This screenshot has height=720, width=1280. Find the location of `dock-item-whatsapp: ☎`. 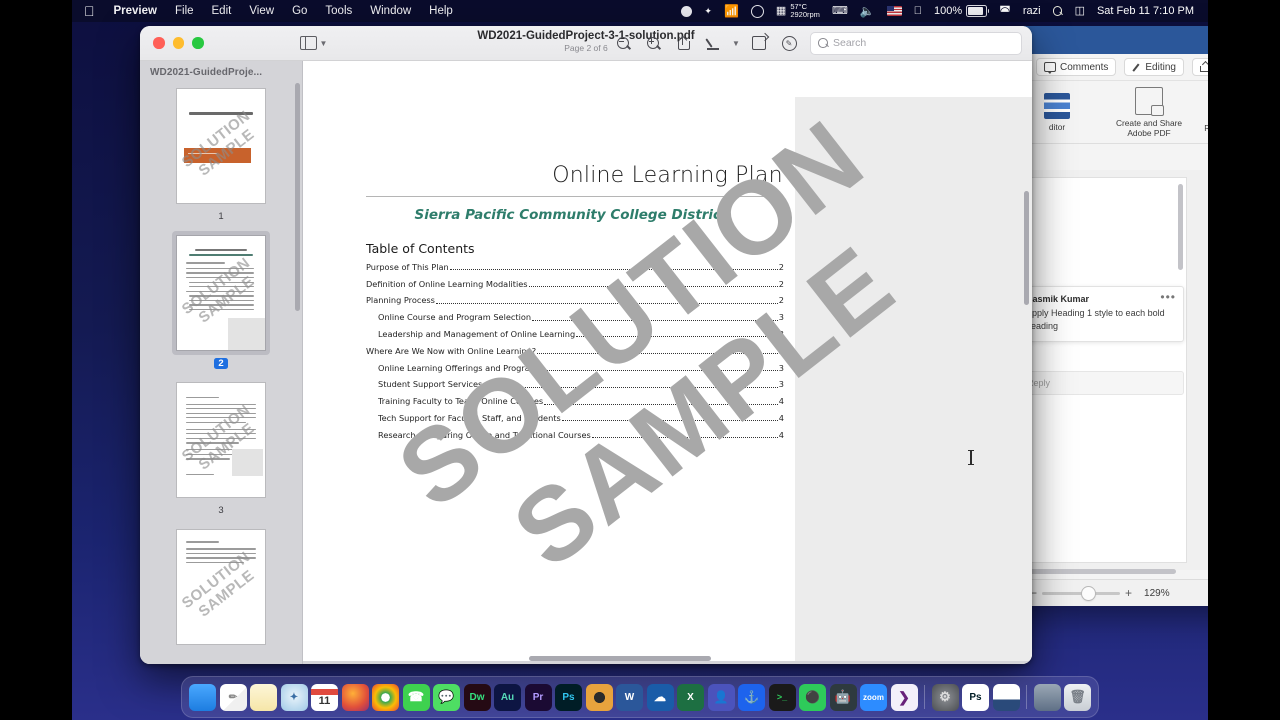

dock-item-whatsapp: ☎ is located at coordinates (416, 697).